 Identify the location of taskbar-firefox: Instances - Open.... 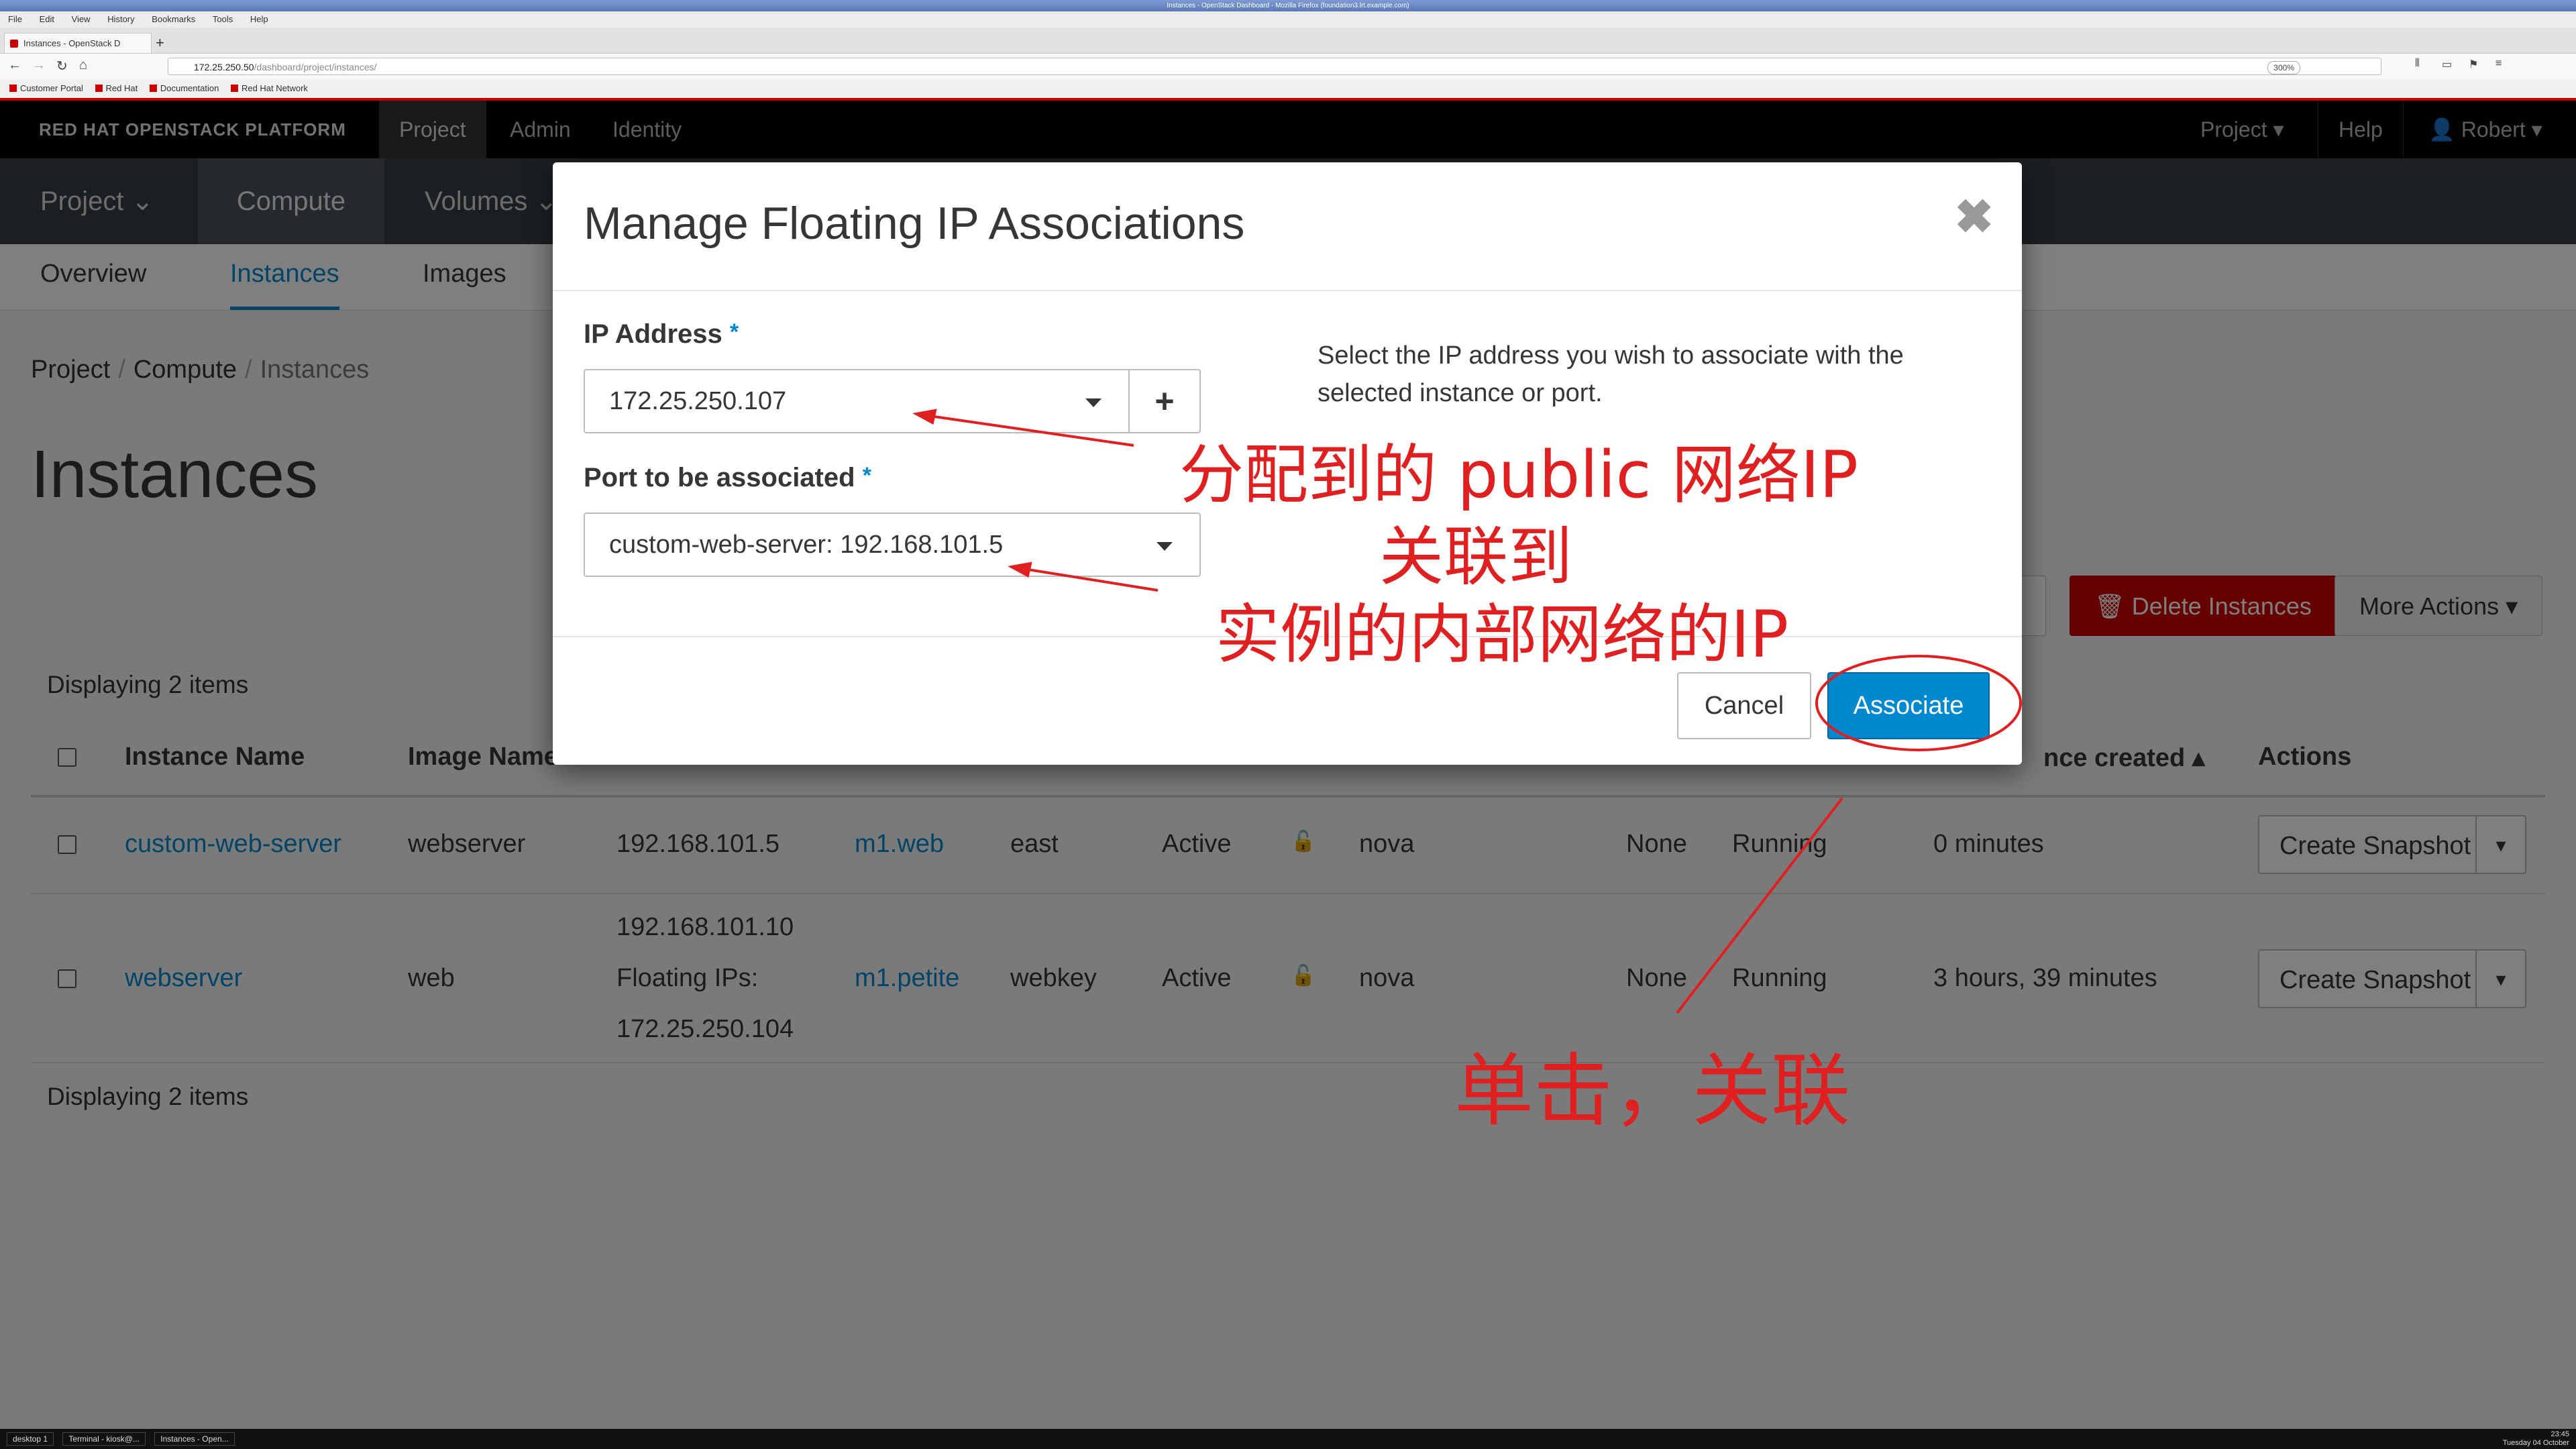
(194, 1439).